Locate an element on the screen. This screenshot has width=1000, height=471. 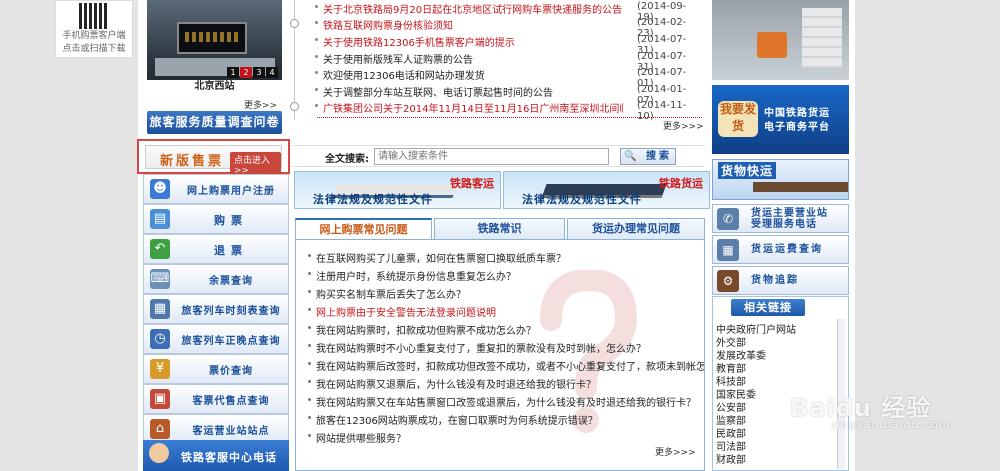
ship-badge: 我要发货 is located at coordinates (738, 119).